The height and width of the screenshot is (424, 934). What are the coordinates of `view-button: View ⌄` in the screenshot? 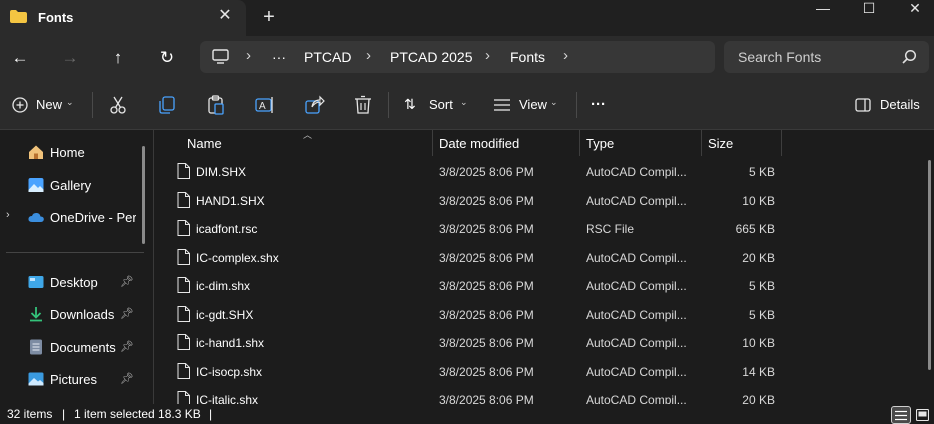 It's located at (529, 105).